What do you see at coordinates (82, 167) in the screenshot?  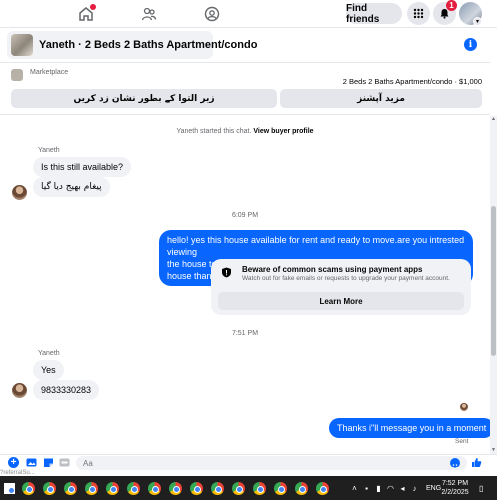 I see `incoming-message: Is this still available?` at bounding box center [82, 167].